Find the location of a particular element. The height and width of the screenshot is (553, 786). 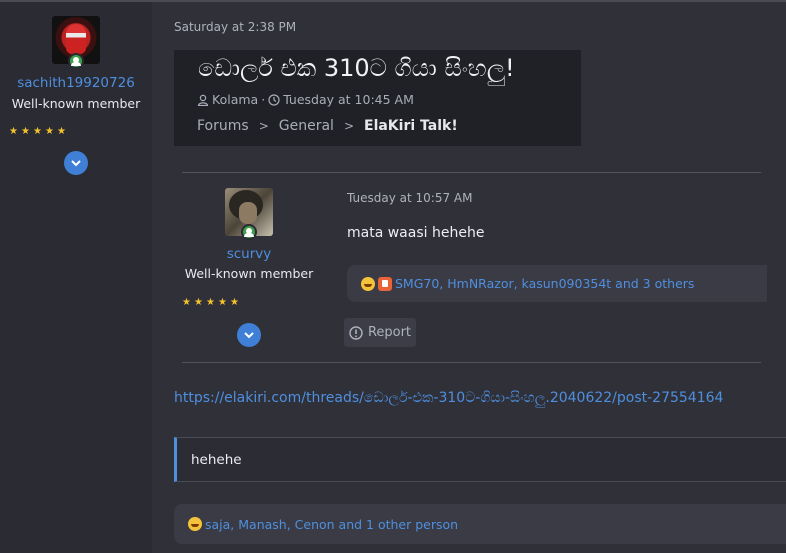

nested-post-top-divider is located at coordinates (471, 172).